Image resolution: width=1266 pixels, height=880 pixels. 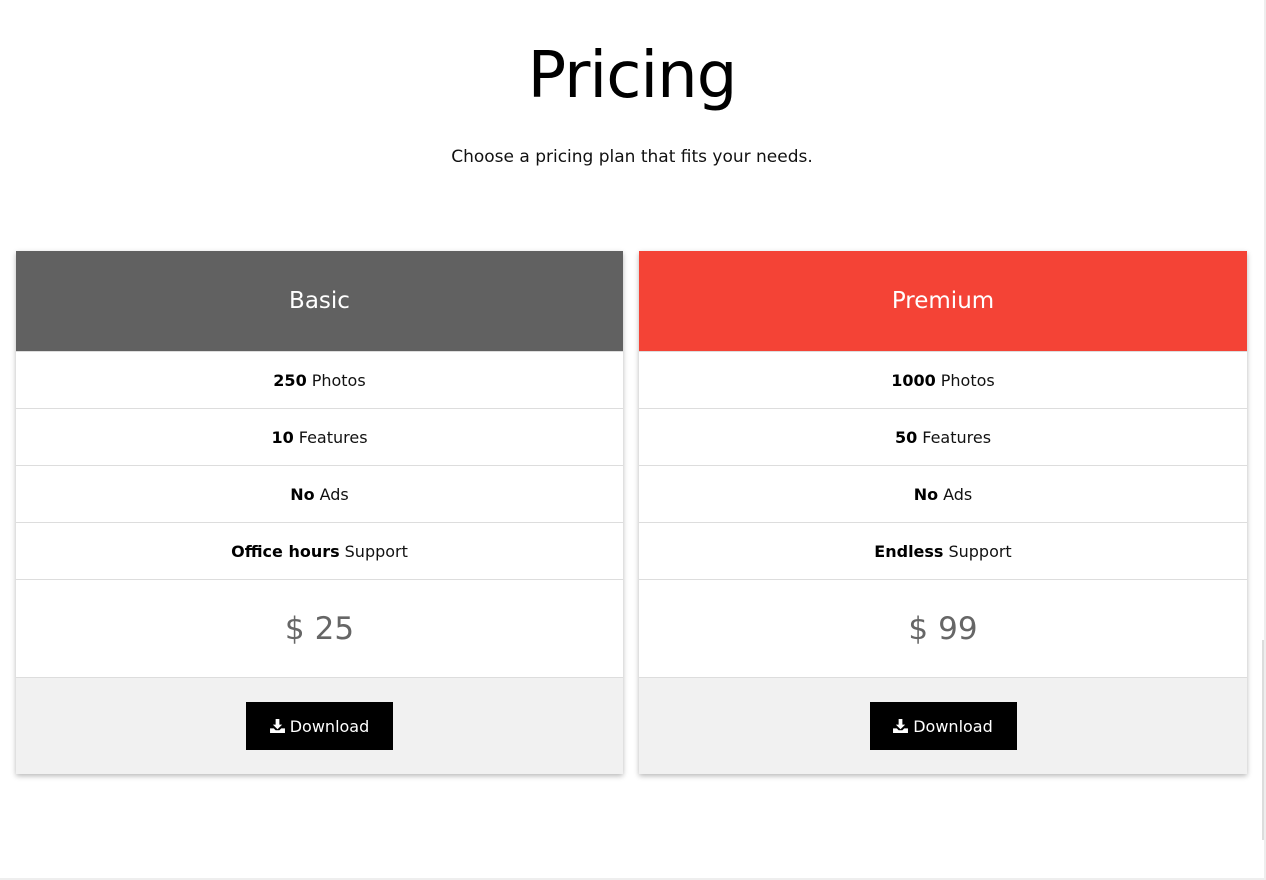 What do you see at coordinates (909, 551) in the screenshot?
I see `feature-value: Endless` at bounding box center [909, 551].